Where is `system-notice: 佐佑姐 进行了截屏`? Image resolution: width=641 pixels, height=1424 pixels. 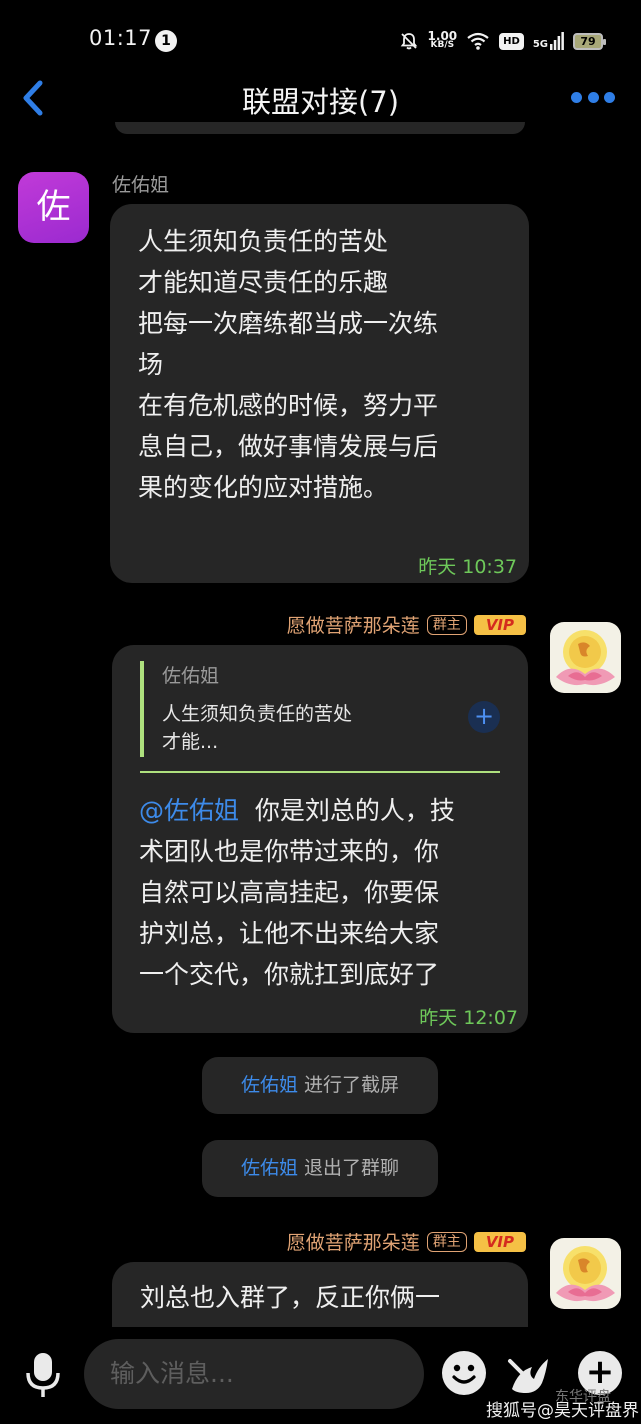 system-notice: 佐佑姐 进行了截屏 is located at coordinates (320, 1085).